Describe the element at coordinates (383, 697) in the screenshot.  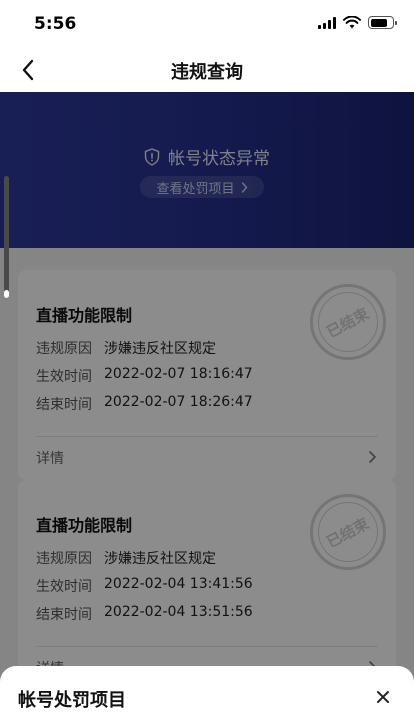
I see `close-icon` at that location.